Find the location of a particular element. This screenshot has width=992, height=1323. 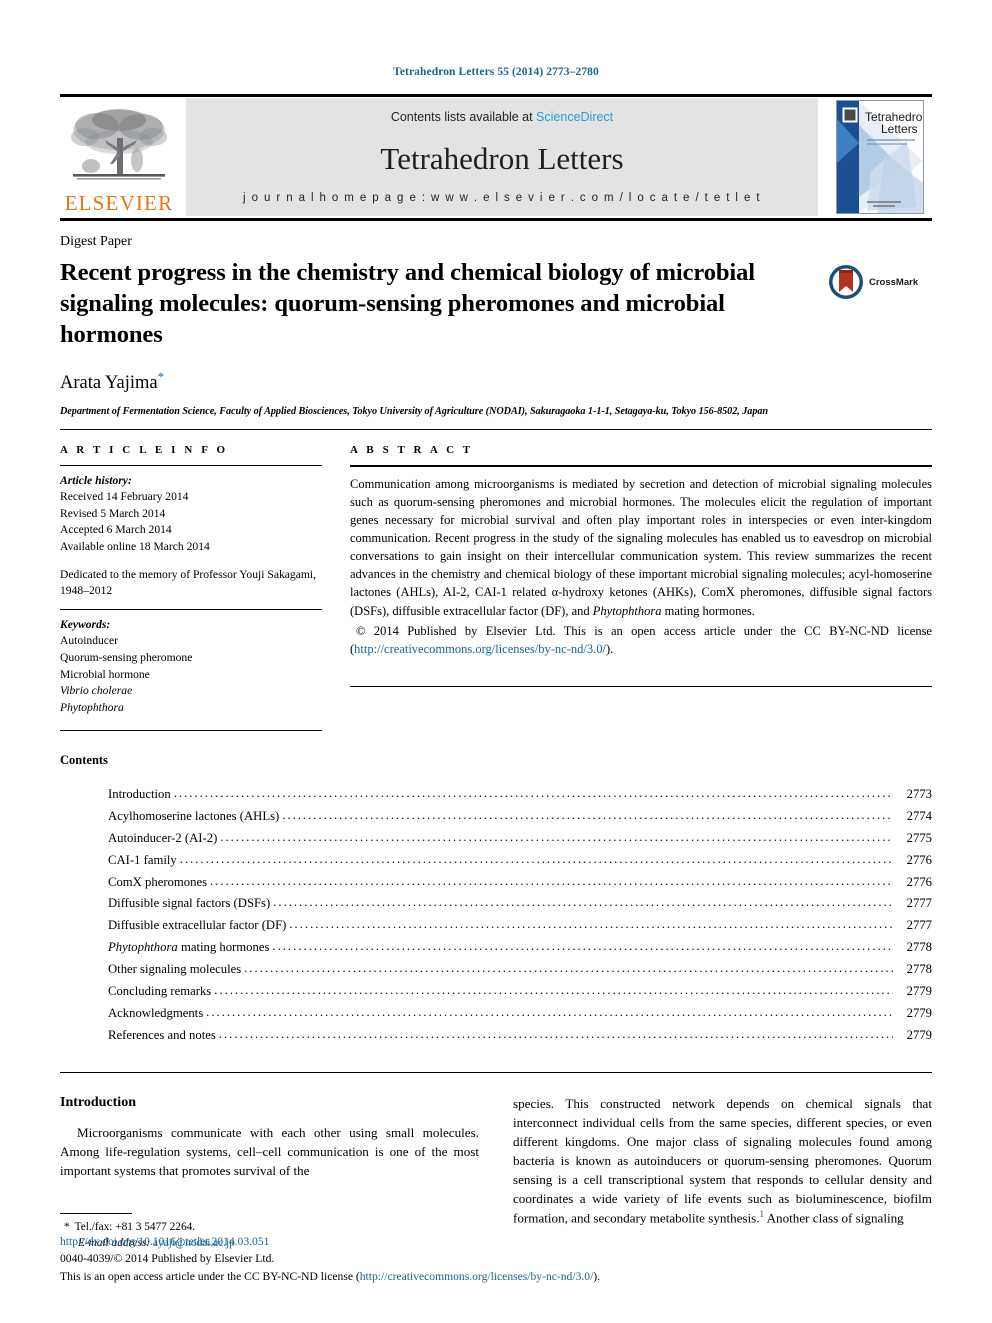

crossmark-icon is located at coordinates (846, 282).